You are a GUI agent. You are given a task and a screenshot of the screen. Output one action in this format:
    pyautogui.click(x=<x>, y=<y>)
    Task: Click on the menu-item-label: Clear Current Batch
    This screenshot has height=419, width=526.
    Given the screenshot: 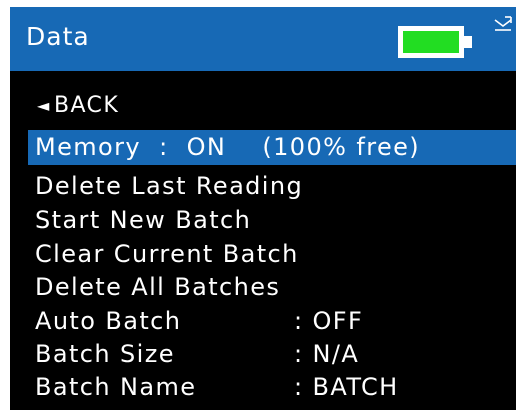 What is the action you would take?
    pyautogui.click(x=167, y=254)
    